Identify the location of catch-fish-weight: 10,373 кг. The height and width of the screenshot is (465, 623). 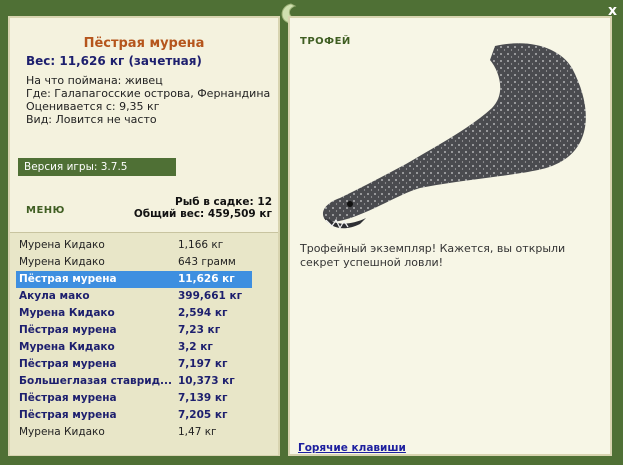
(206, 381).